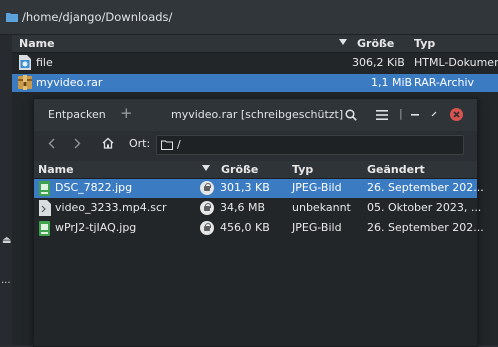 This screenshot has height=347, width=498. What do you see at coordinates (51, 143) in the screenshot?
I see `back-icon` at bounding box center [51, 143].